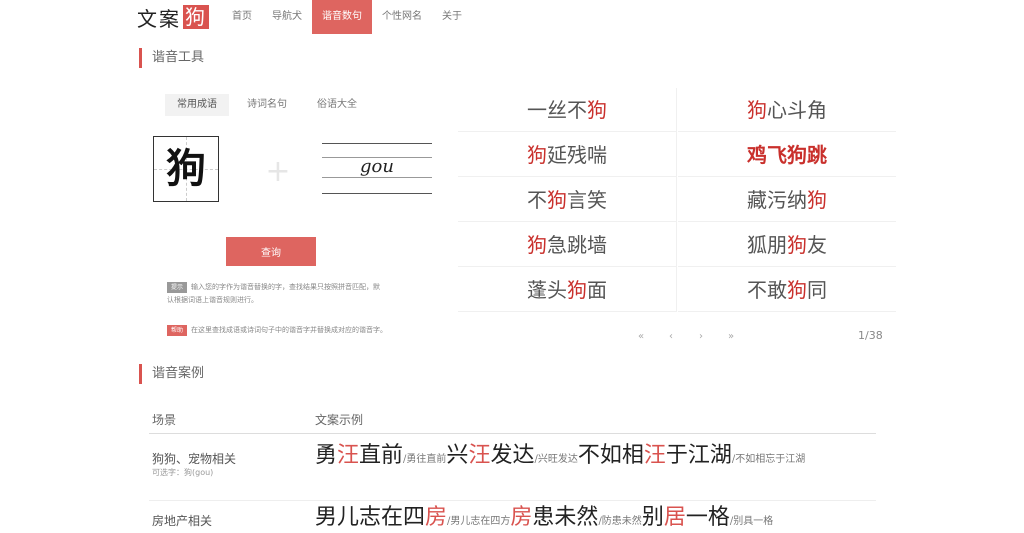 The width and height of the screenshot is (1024, 533). I want to click on idiom-item: 一丝不狗, so click(567, 110).